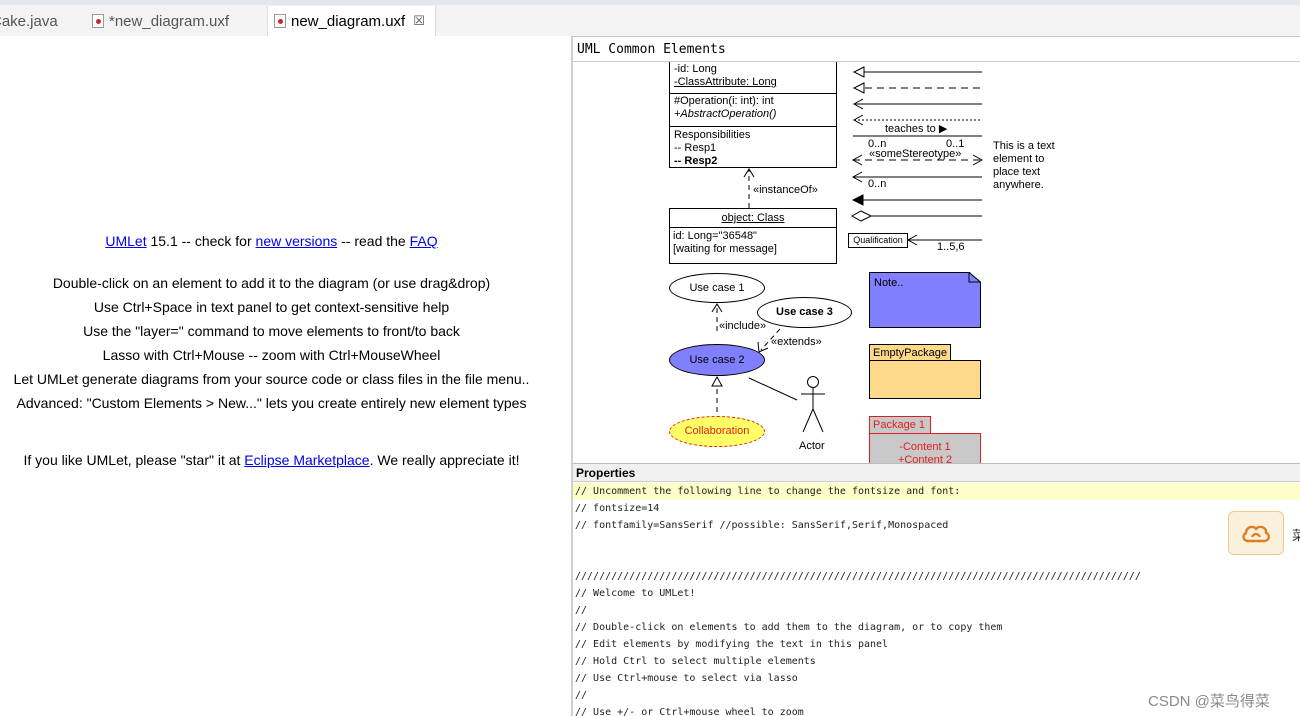  Describe the element at coordinates (1018, 185) in the screenshot. I see `text-line: anywhere.` at that location.